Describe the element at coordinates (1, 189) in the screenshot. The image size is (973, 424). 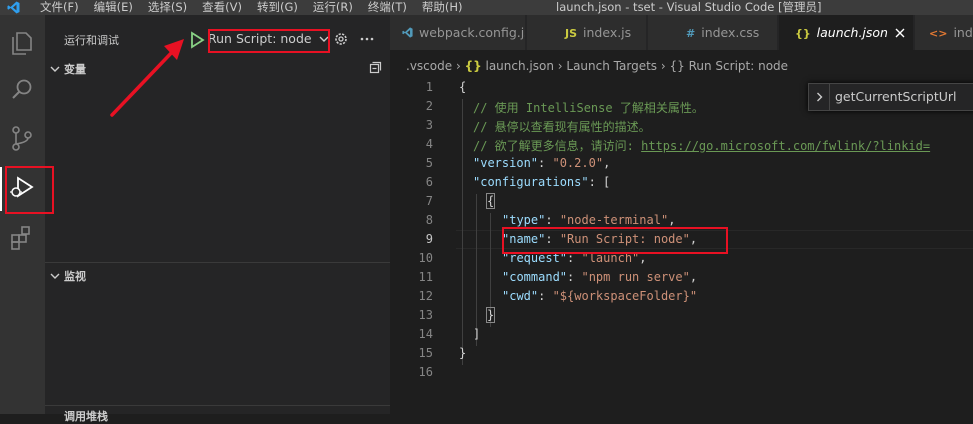
I see `active-indicator` at that location.